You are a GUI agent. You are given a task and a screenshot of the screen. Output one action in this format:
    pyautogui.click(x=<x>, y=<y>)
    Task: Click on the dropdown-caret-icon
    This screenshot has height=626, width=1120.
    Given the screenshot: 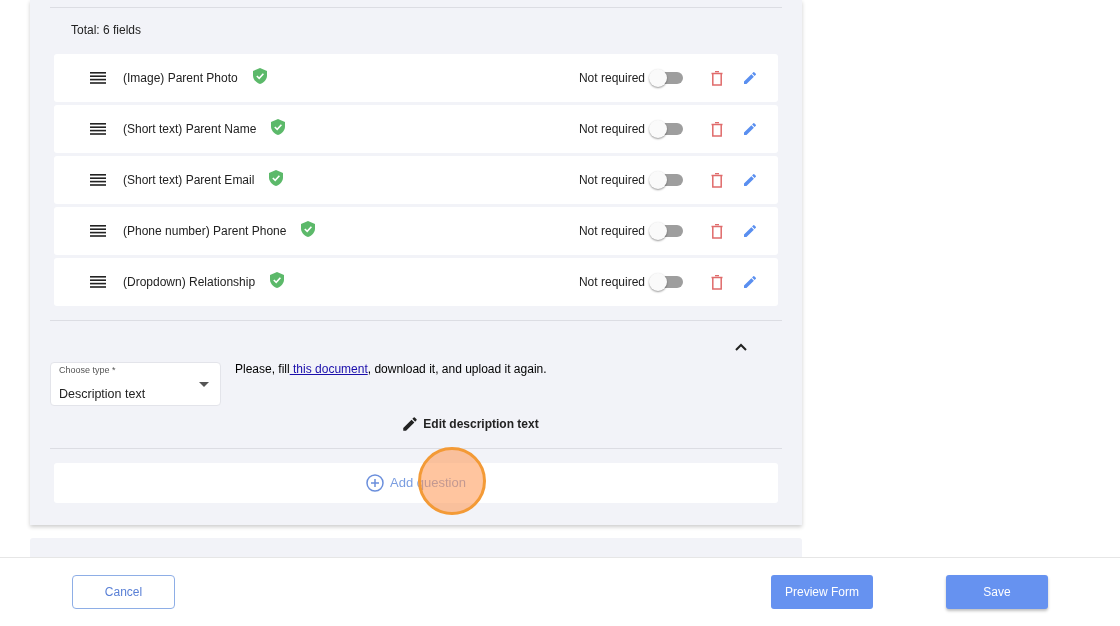 What is the action you would take?
    pyautogui.click(x=204, y=384)
    